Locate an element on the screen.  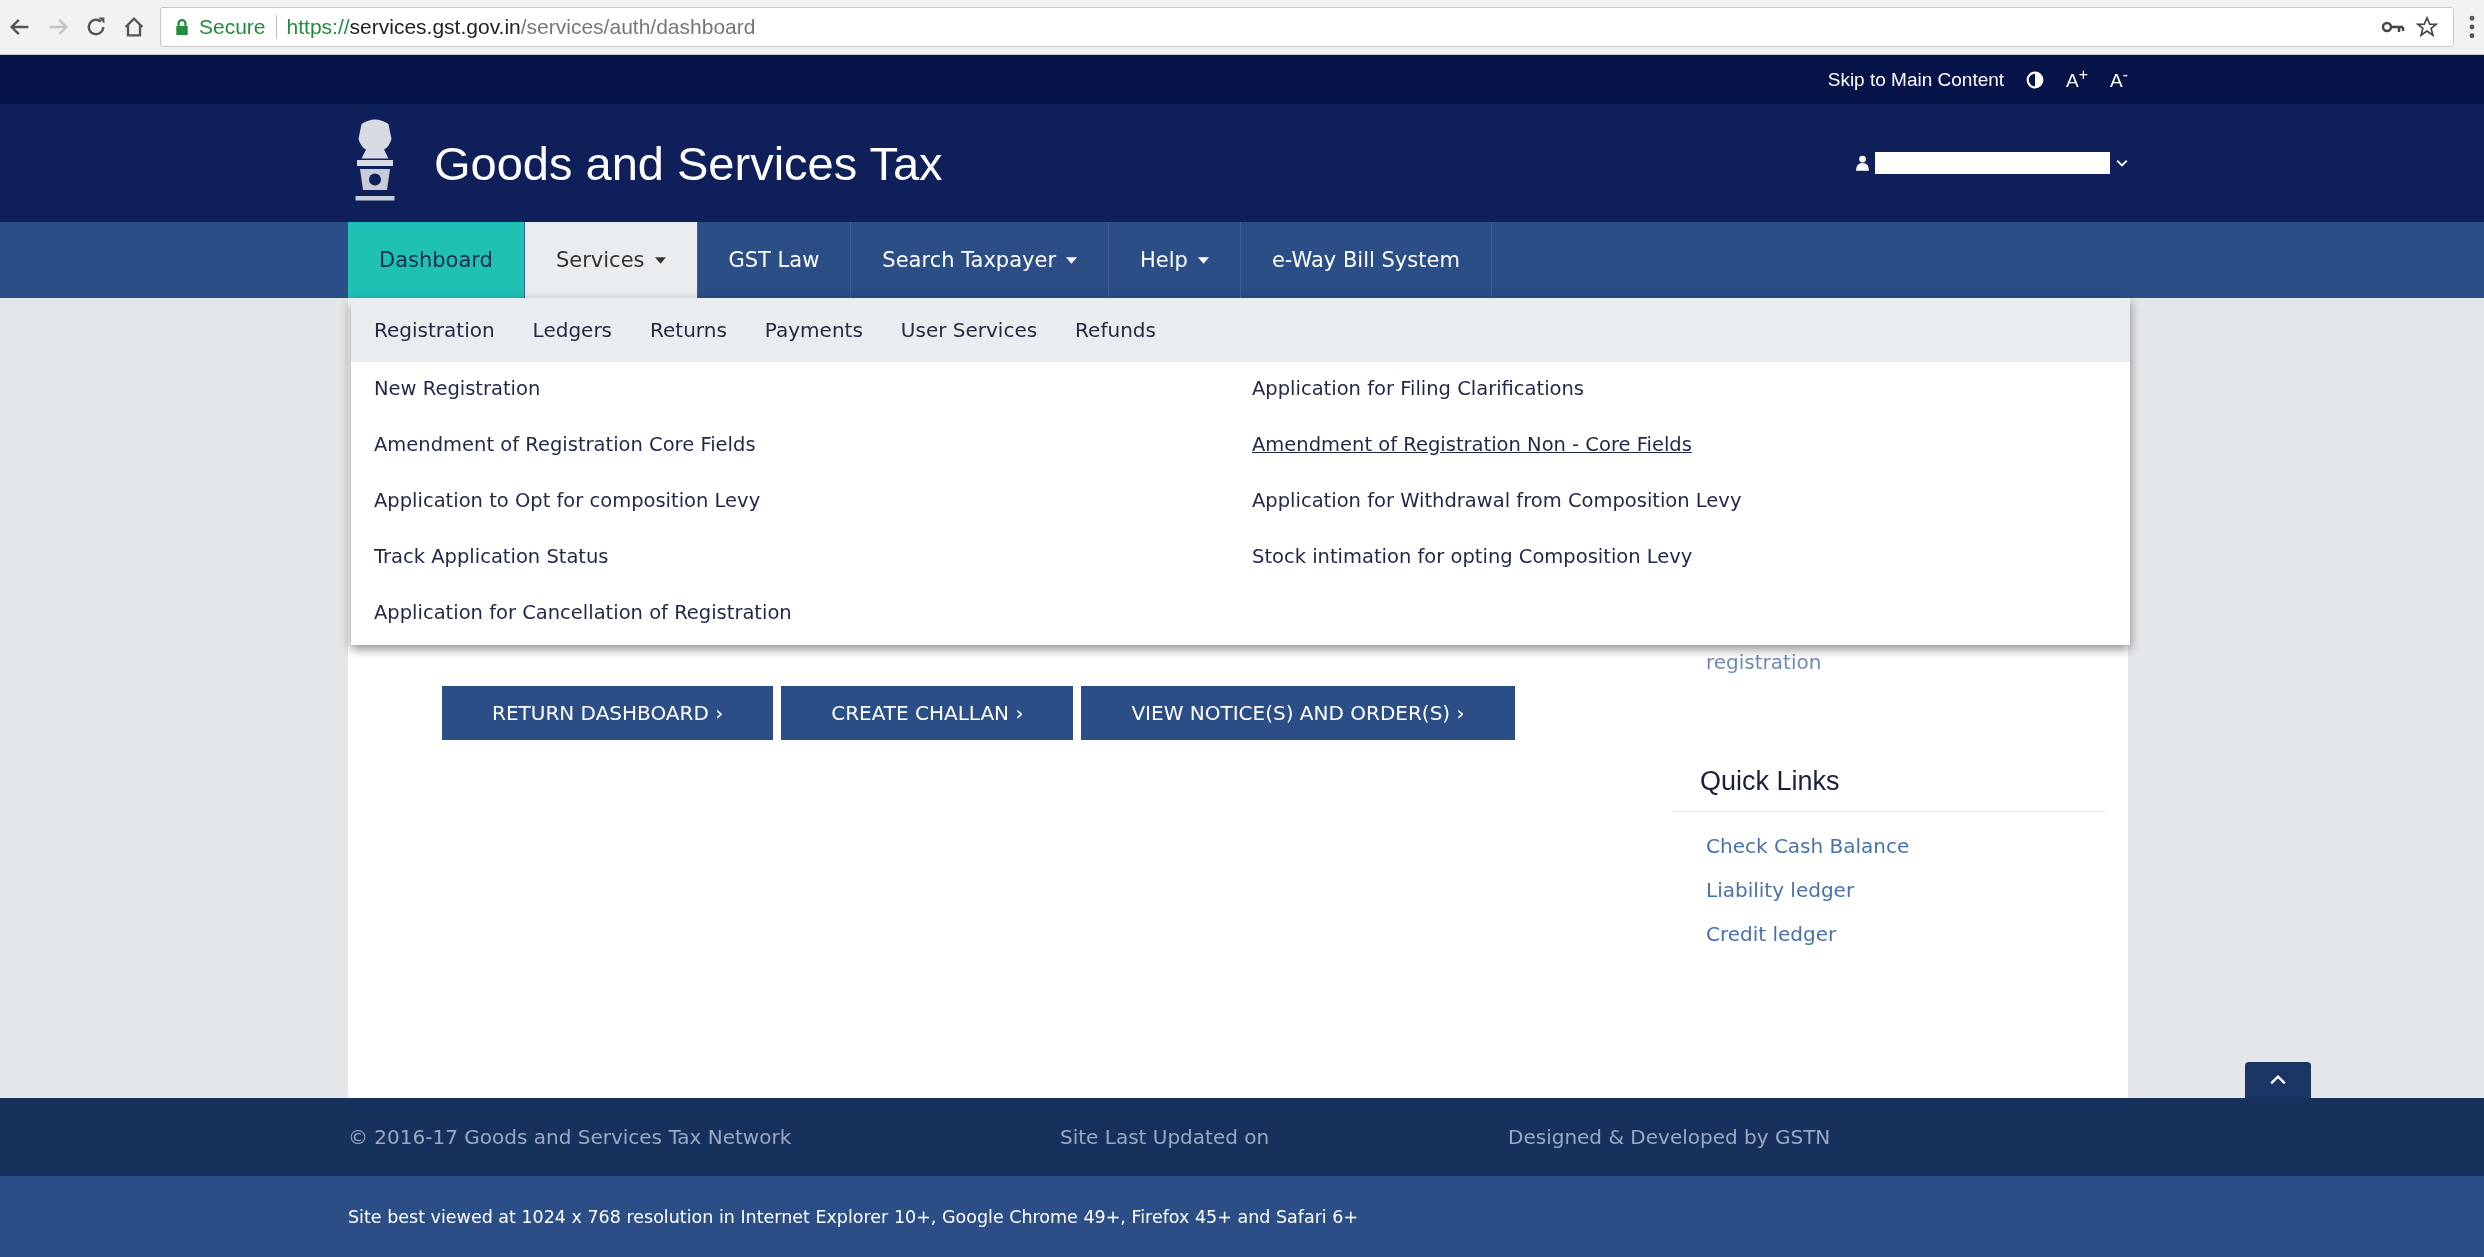
submenu-tab: Registration is located at coordinates (434, 330).